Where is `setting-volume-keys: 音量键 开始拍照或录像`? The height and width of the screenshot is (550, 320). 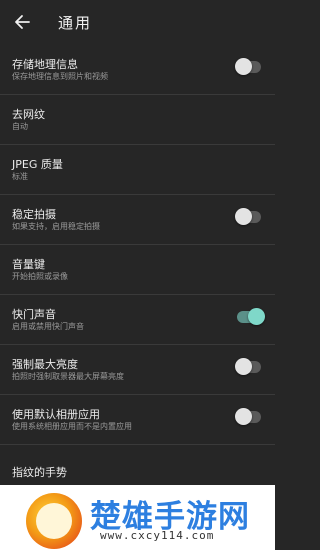
setting-volume-keys: 音量键 开始拍照或录像 is located at coordinates (137, 270).